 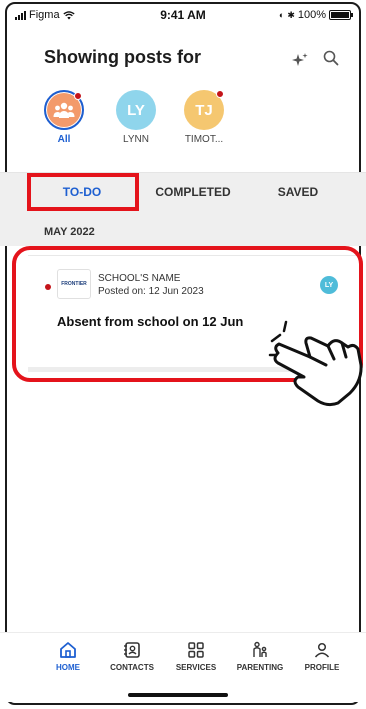 What do you see at coordinates (68, 650) in the screenshot?
I see `home-icon` at bounding box center [68, 650].